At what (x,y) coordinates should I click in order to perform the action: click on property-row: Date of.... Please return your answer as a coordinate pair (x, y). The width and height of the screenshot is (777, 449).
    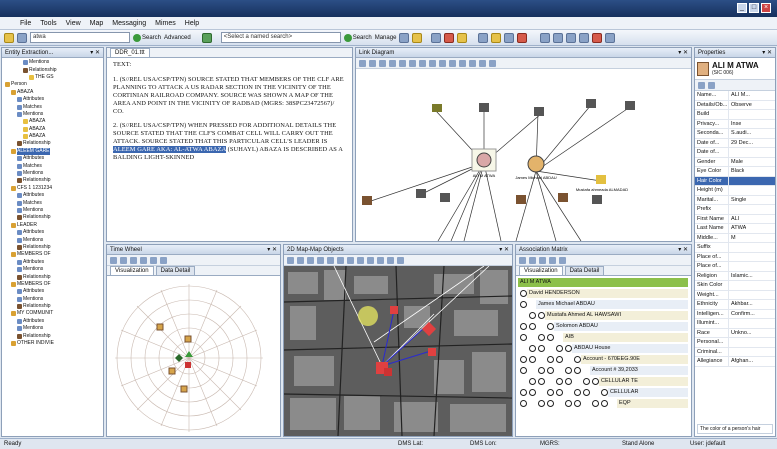
    Looking at the image, I should click on (735, 153).